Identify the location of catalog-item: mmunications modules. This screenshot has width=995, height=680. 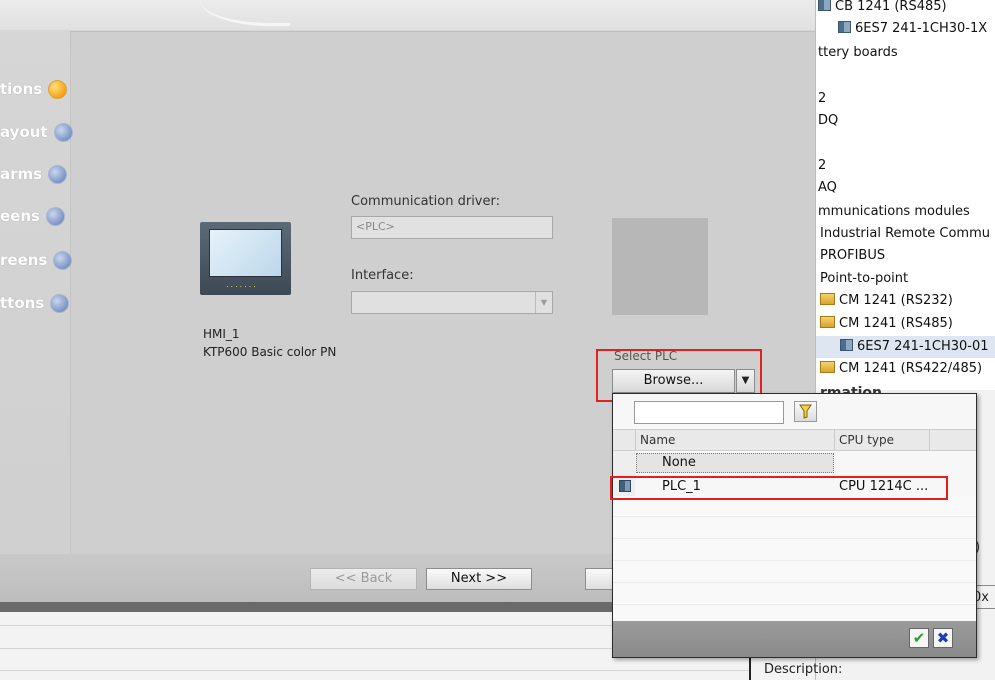
(894, 212).